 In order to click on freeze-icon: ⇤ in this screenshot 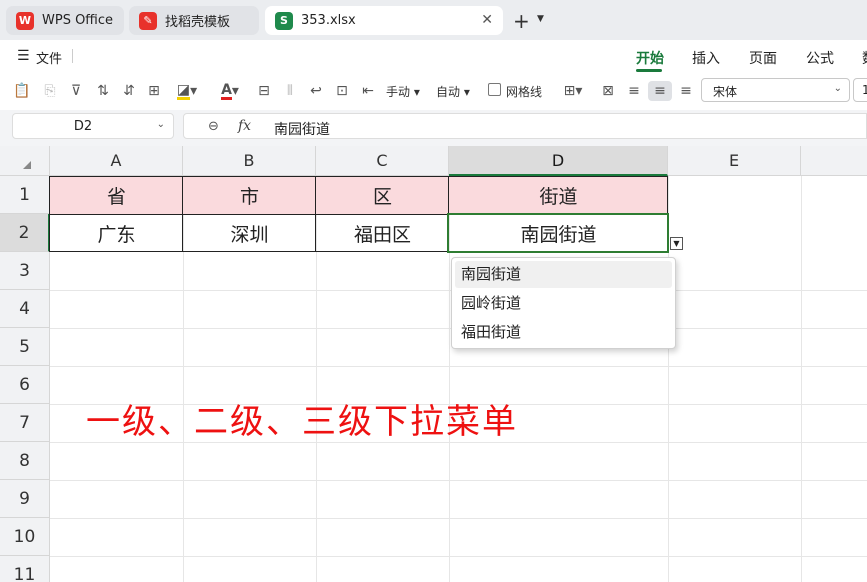, I will do `click(368, 91)`.